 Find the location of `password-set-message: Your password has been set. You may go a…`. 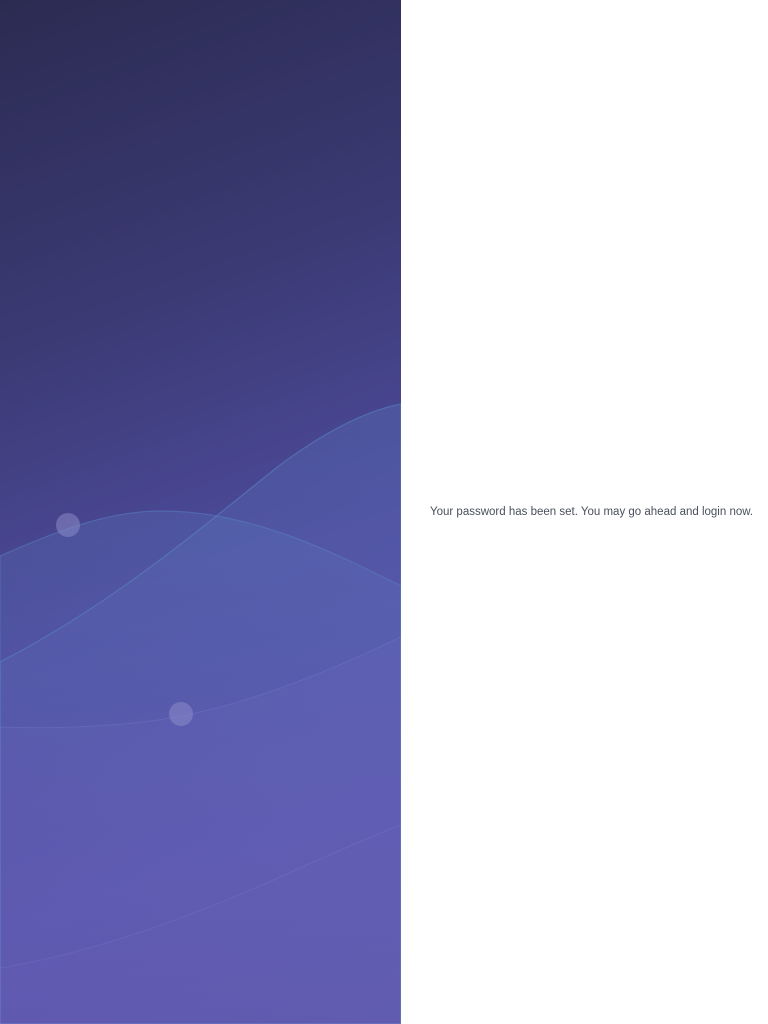

password-set-message: Your password has been set. You may go a… is located at coordinates (592, 512).